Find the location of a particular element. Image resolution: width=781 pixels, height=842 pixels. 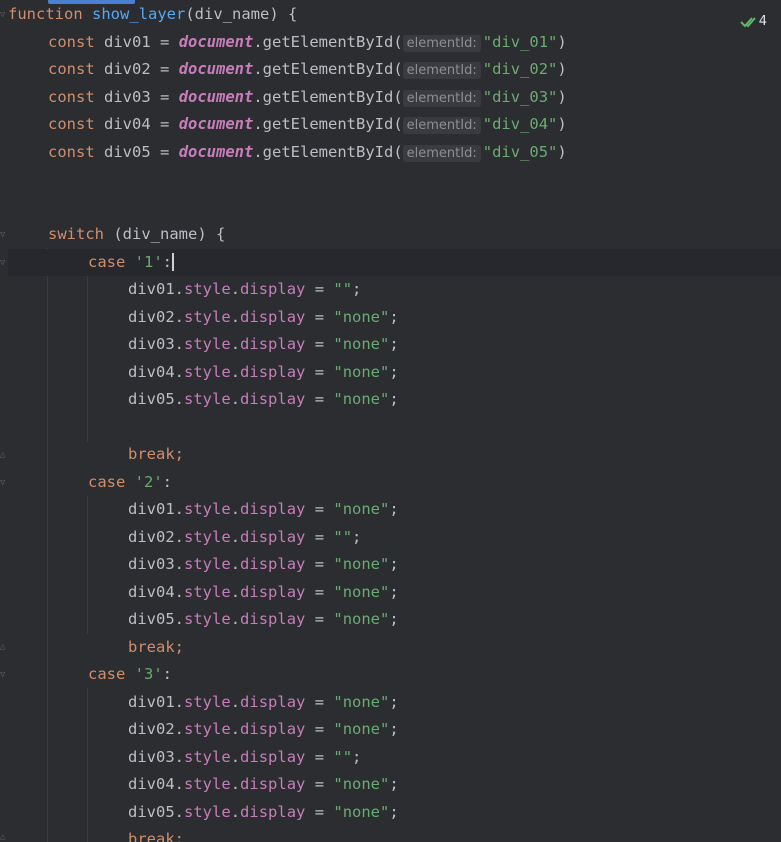

variable-token: div01 is located at coordinates (151, 509).